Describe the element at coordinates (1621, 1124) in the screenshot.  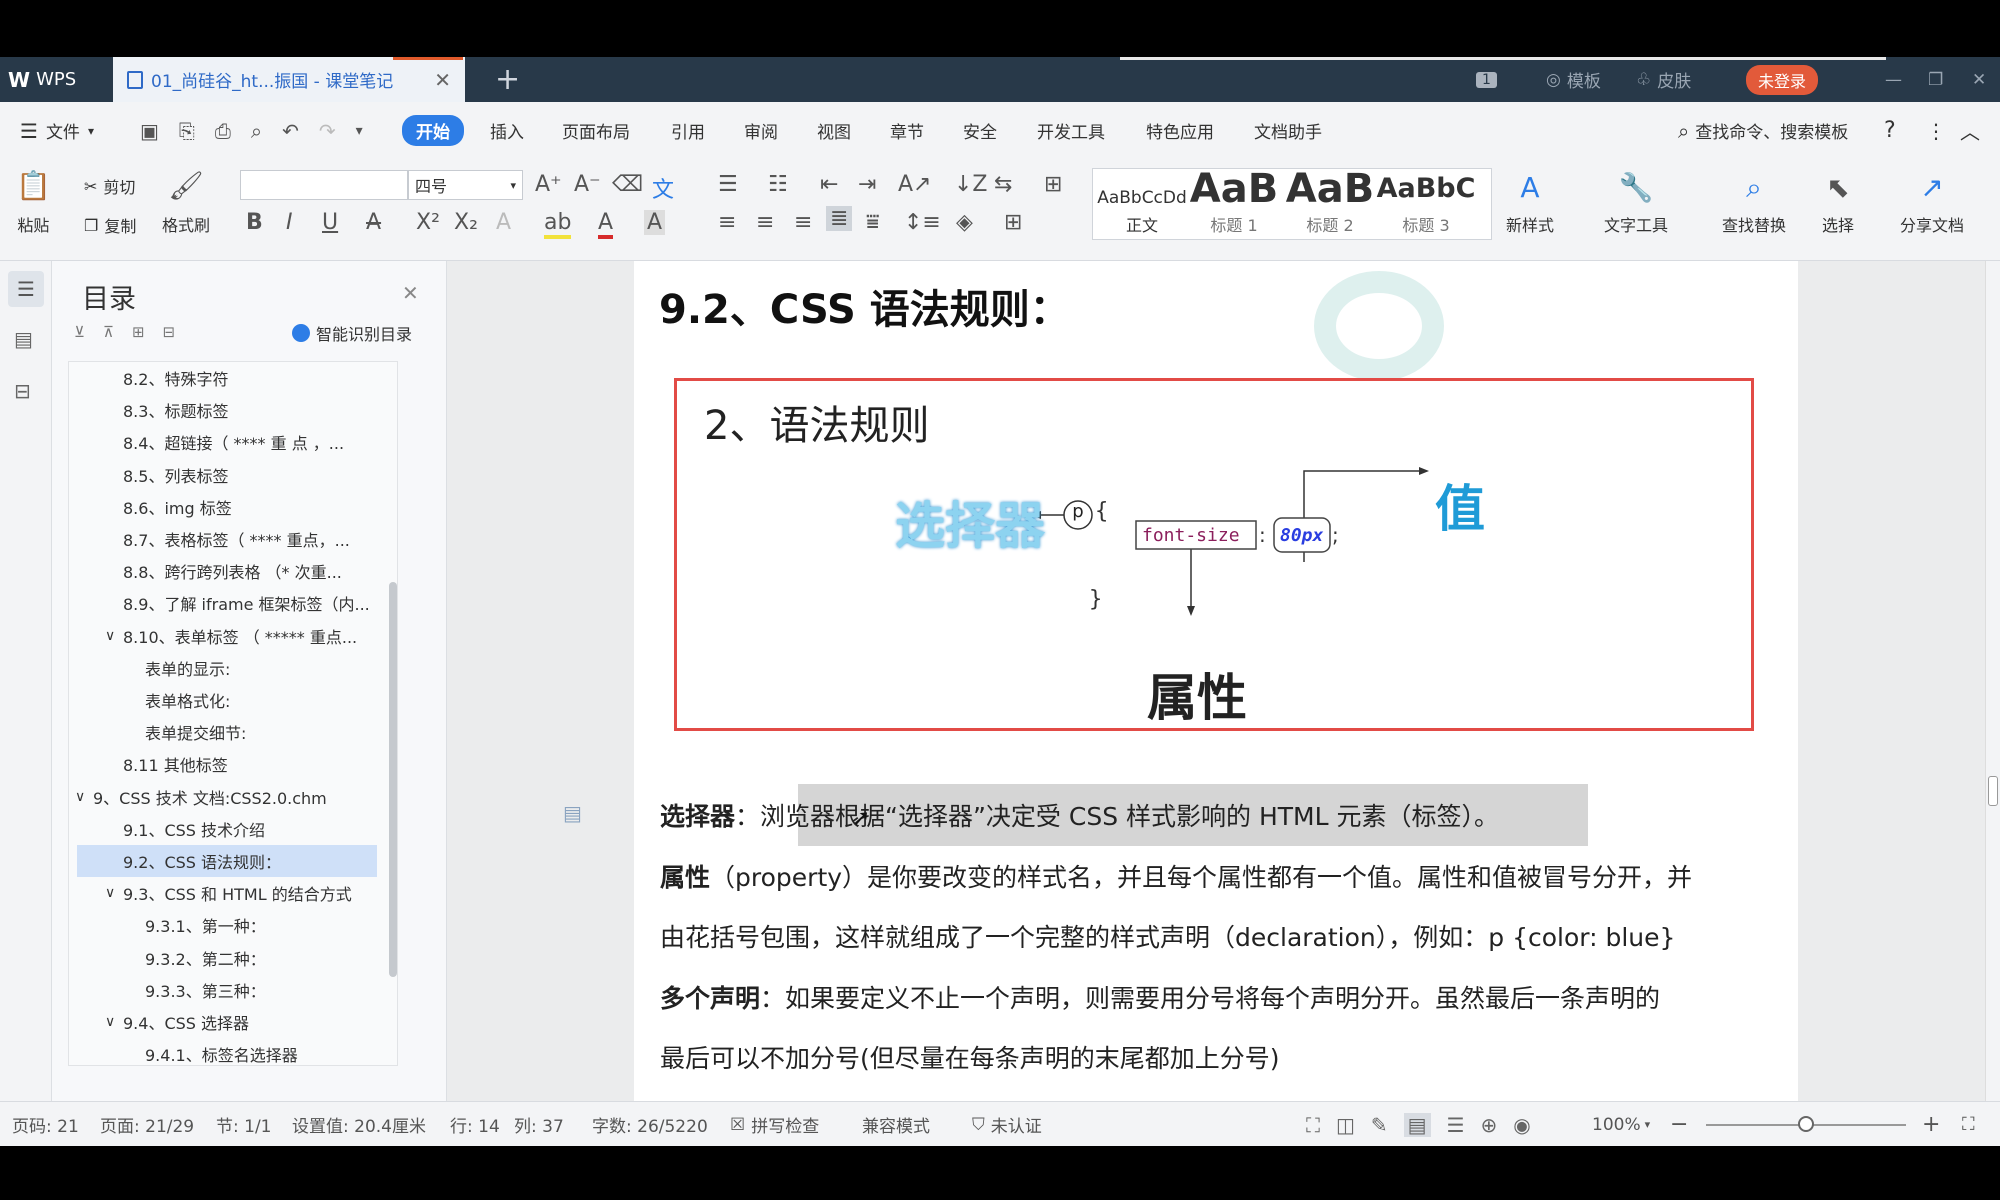
I see `zoom-select: 100% ▾` at that location.